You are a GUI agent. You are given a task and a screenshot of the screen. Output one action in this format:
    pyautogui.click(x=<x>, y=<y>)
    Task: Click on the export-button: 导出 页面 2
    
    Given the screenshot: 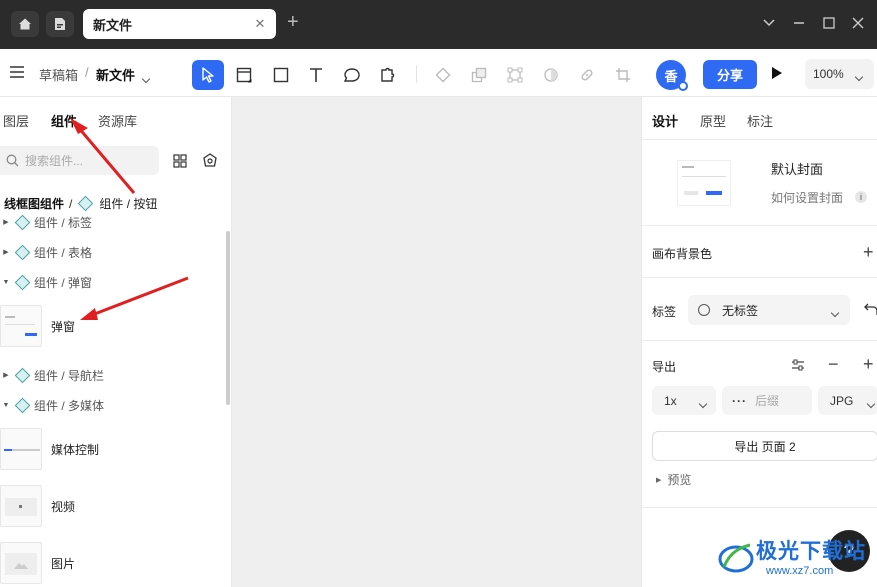 What is the action you would take?
    pyautogui.click(x=764, y=446)
    